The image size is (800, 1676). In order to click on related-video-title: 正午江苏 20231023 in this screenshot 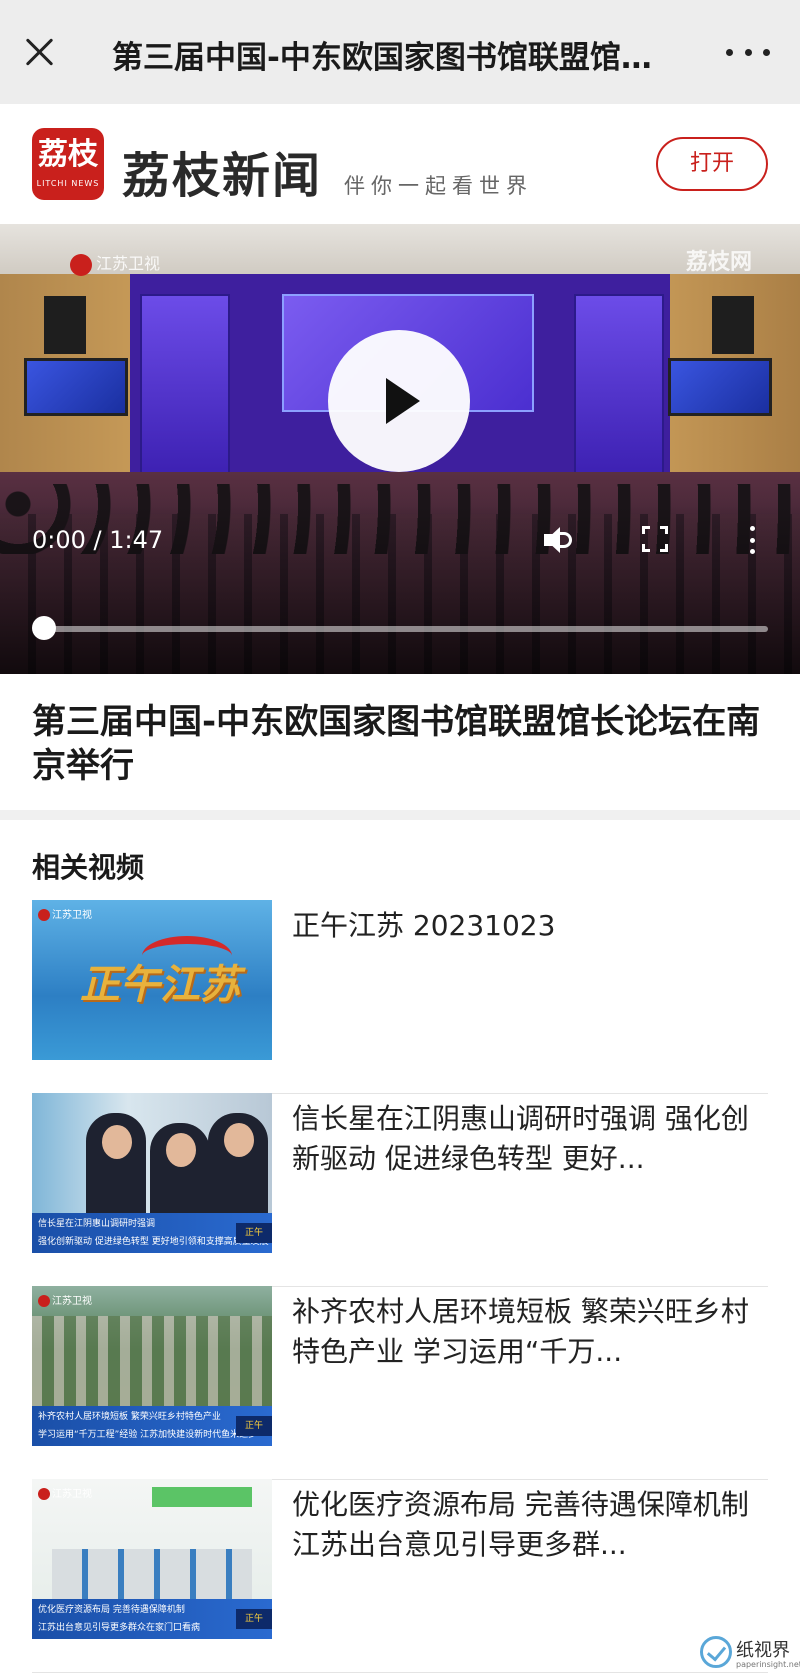, I will do `click(530, 926)`.